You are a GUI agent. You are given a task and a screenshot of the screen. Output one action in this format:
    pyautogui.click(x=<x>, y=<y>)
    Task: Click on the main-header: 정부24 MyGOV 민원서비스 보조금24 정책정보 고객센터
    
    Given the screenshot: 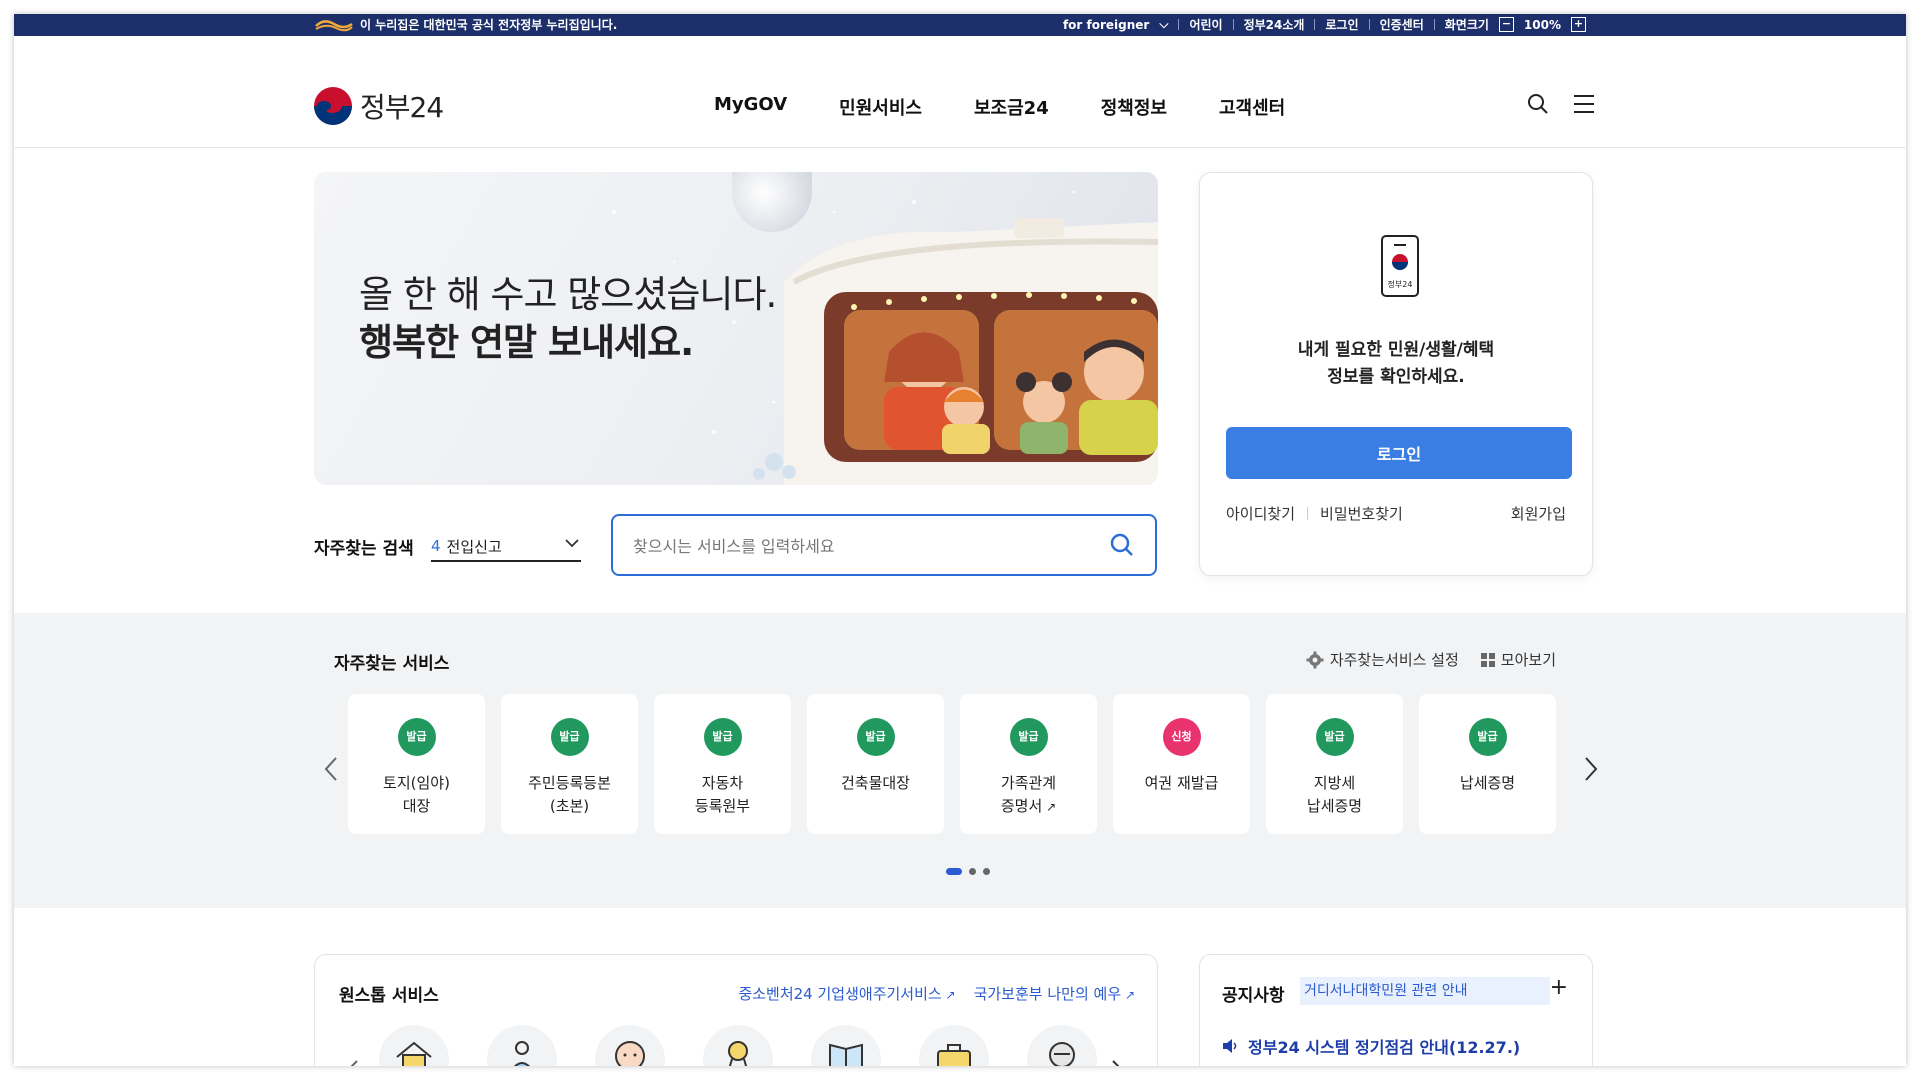 What is the action you would take?
    pyautogui.click(x=960, y=92)
    